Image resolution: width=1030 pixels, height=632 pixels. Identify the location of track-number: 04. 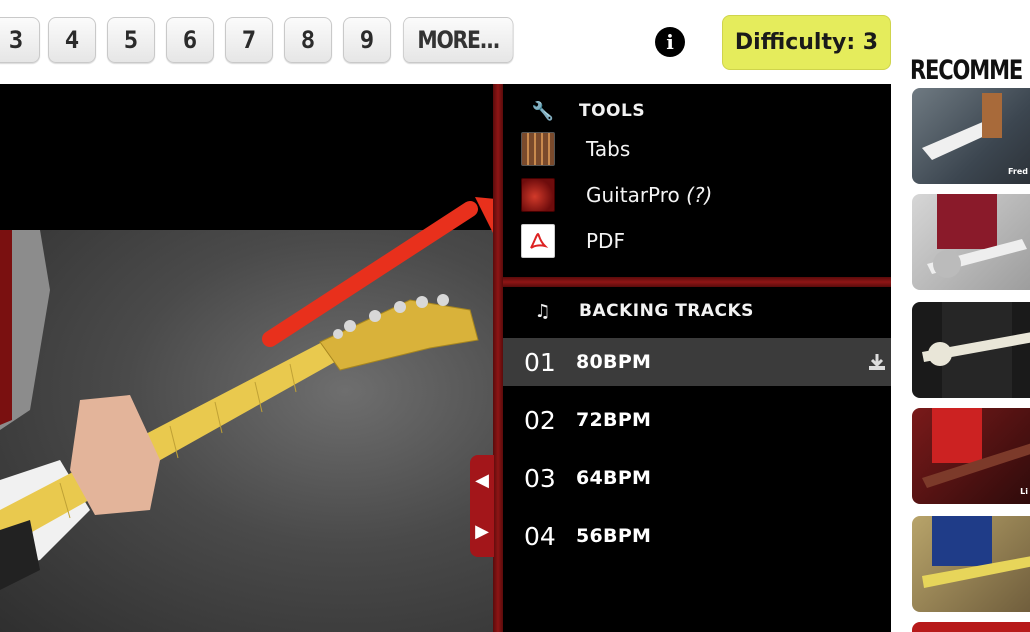
(540, 536).